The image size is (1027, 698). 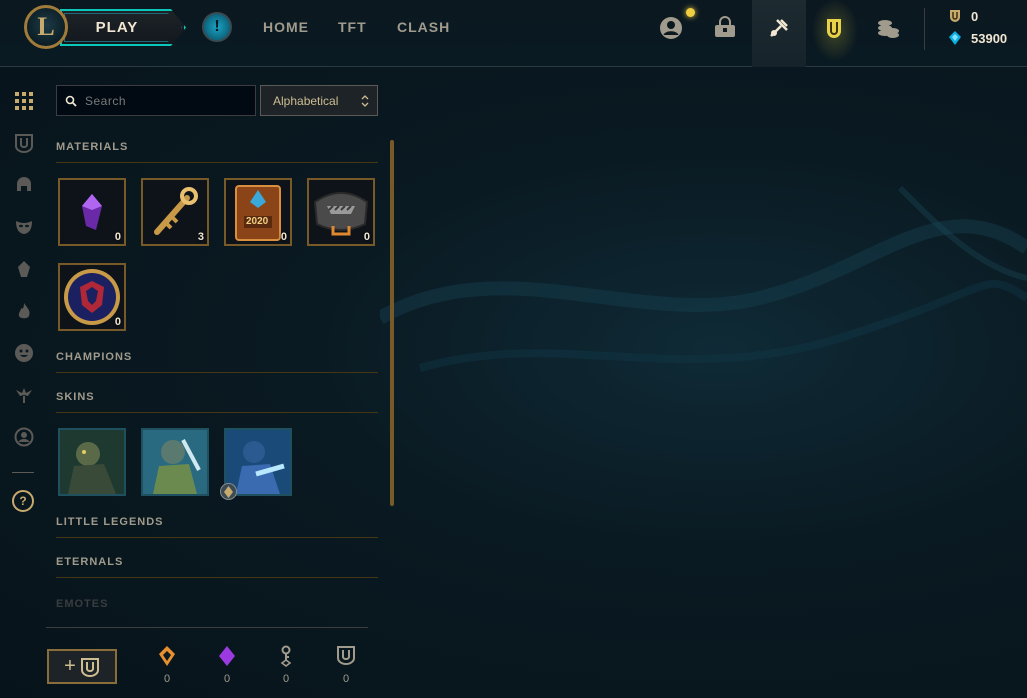 What do you see at coordinates (671, 28) in the screenshot?
I see `profile-icon` at bounding box center [671, 28].